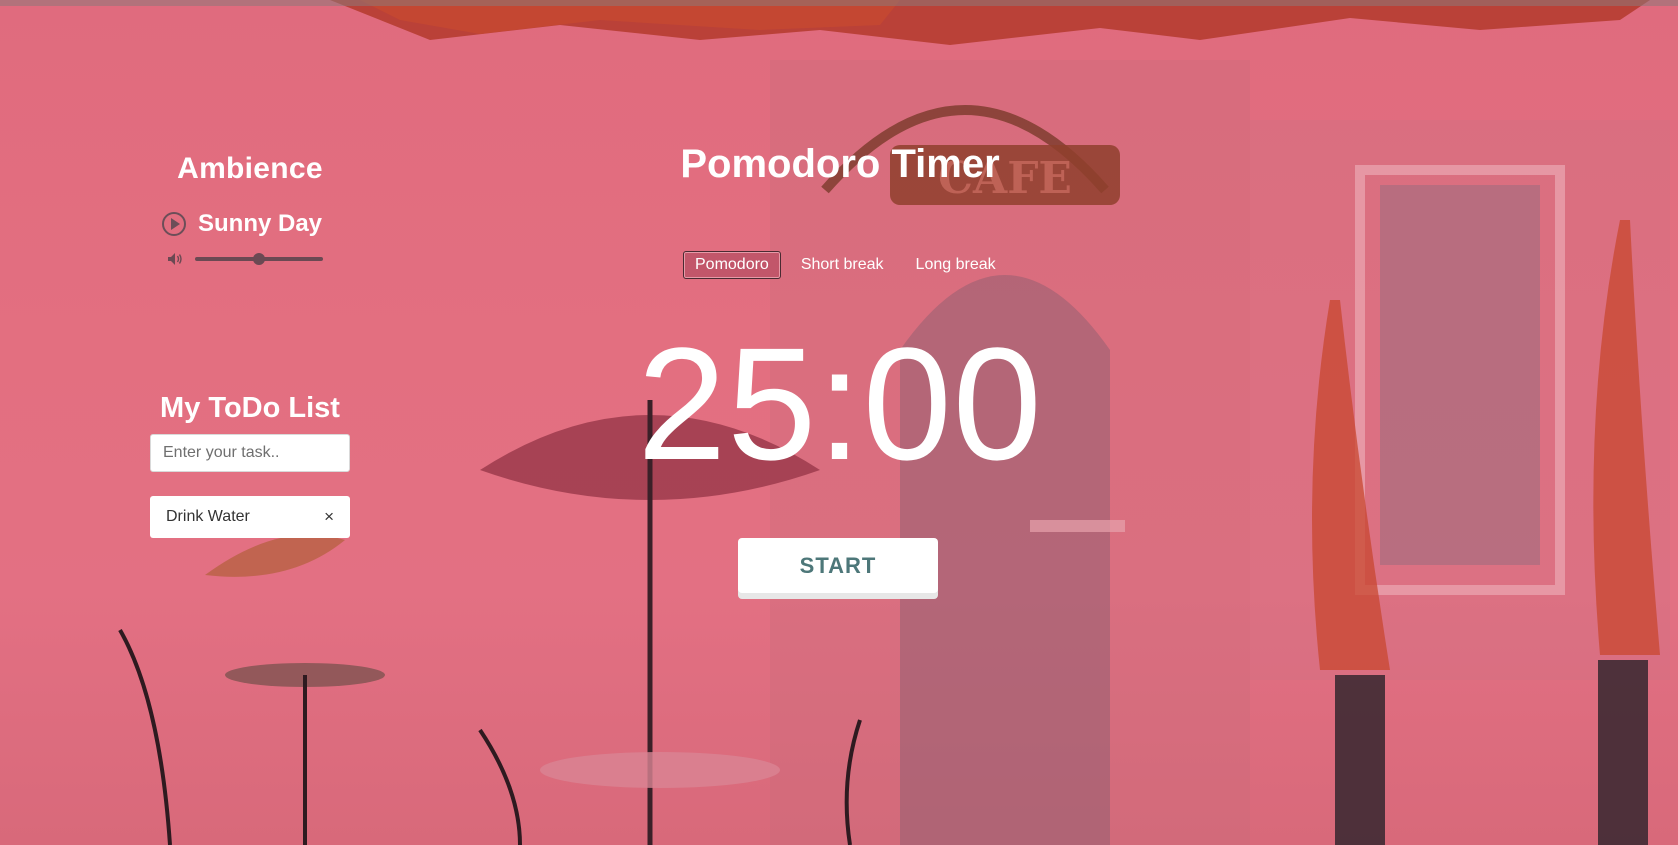 Image resolution: width=1678 pixels, height=845 pixels. I want to click on tab-pomodoro: Pomodoro, so click(732, 265).